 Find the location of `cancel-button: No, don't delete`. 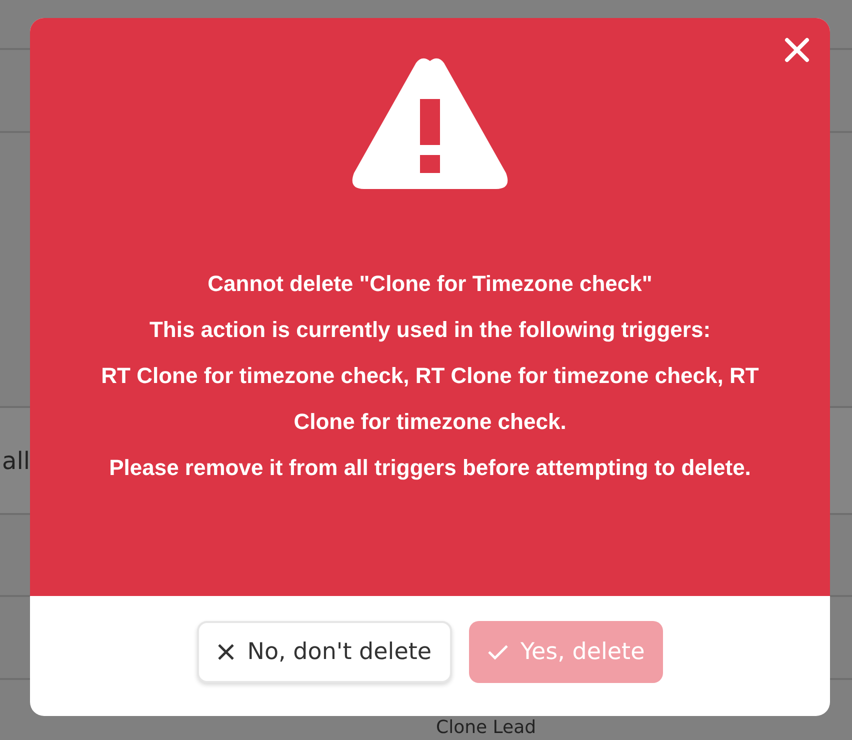

cancel-button: No, don't delete is located at coordinates (324, 652).